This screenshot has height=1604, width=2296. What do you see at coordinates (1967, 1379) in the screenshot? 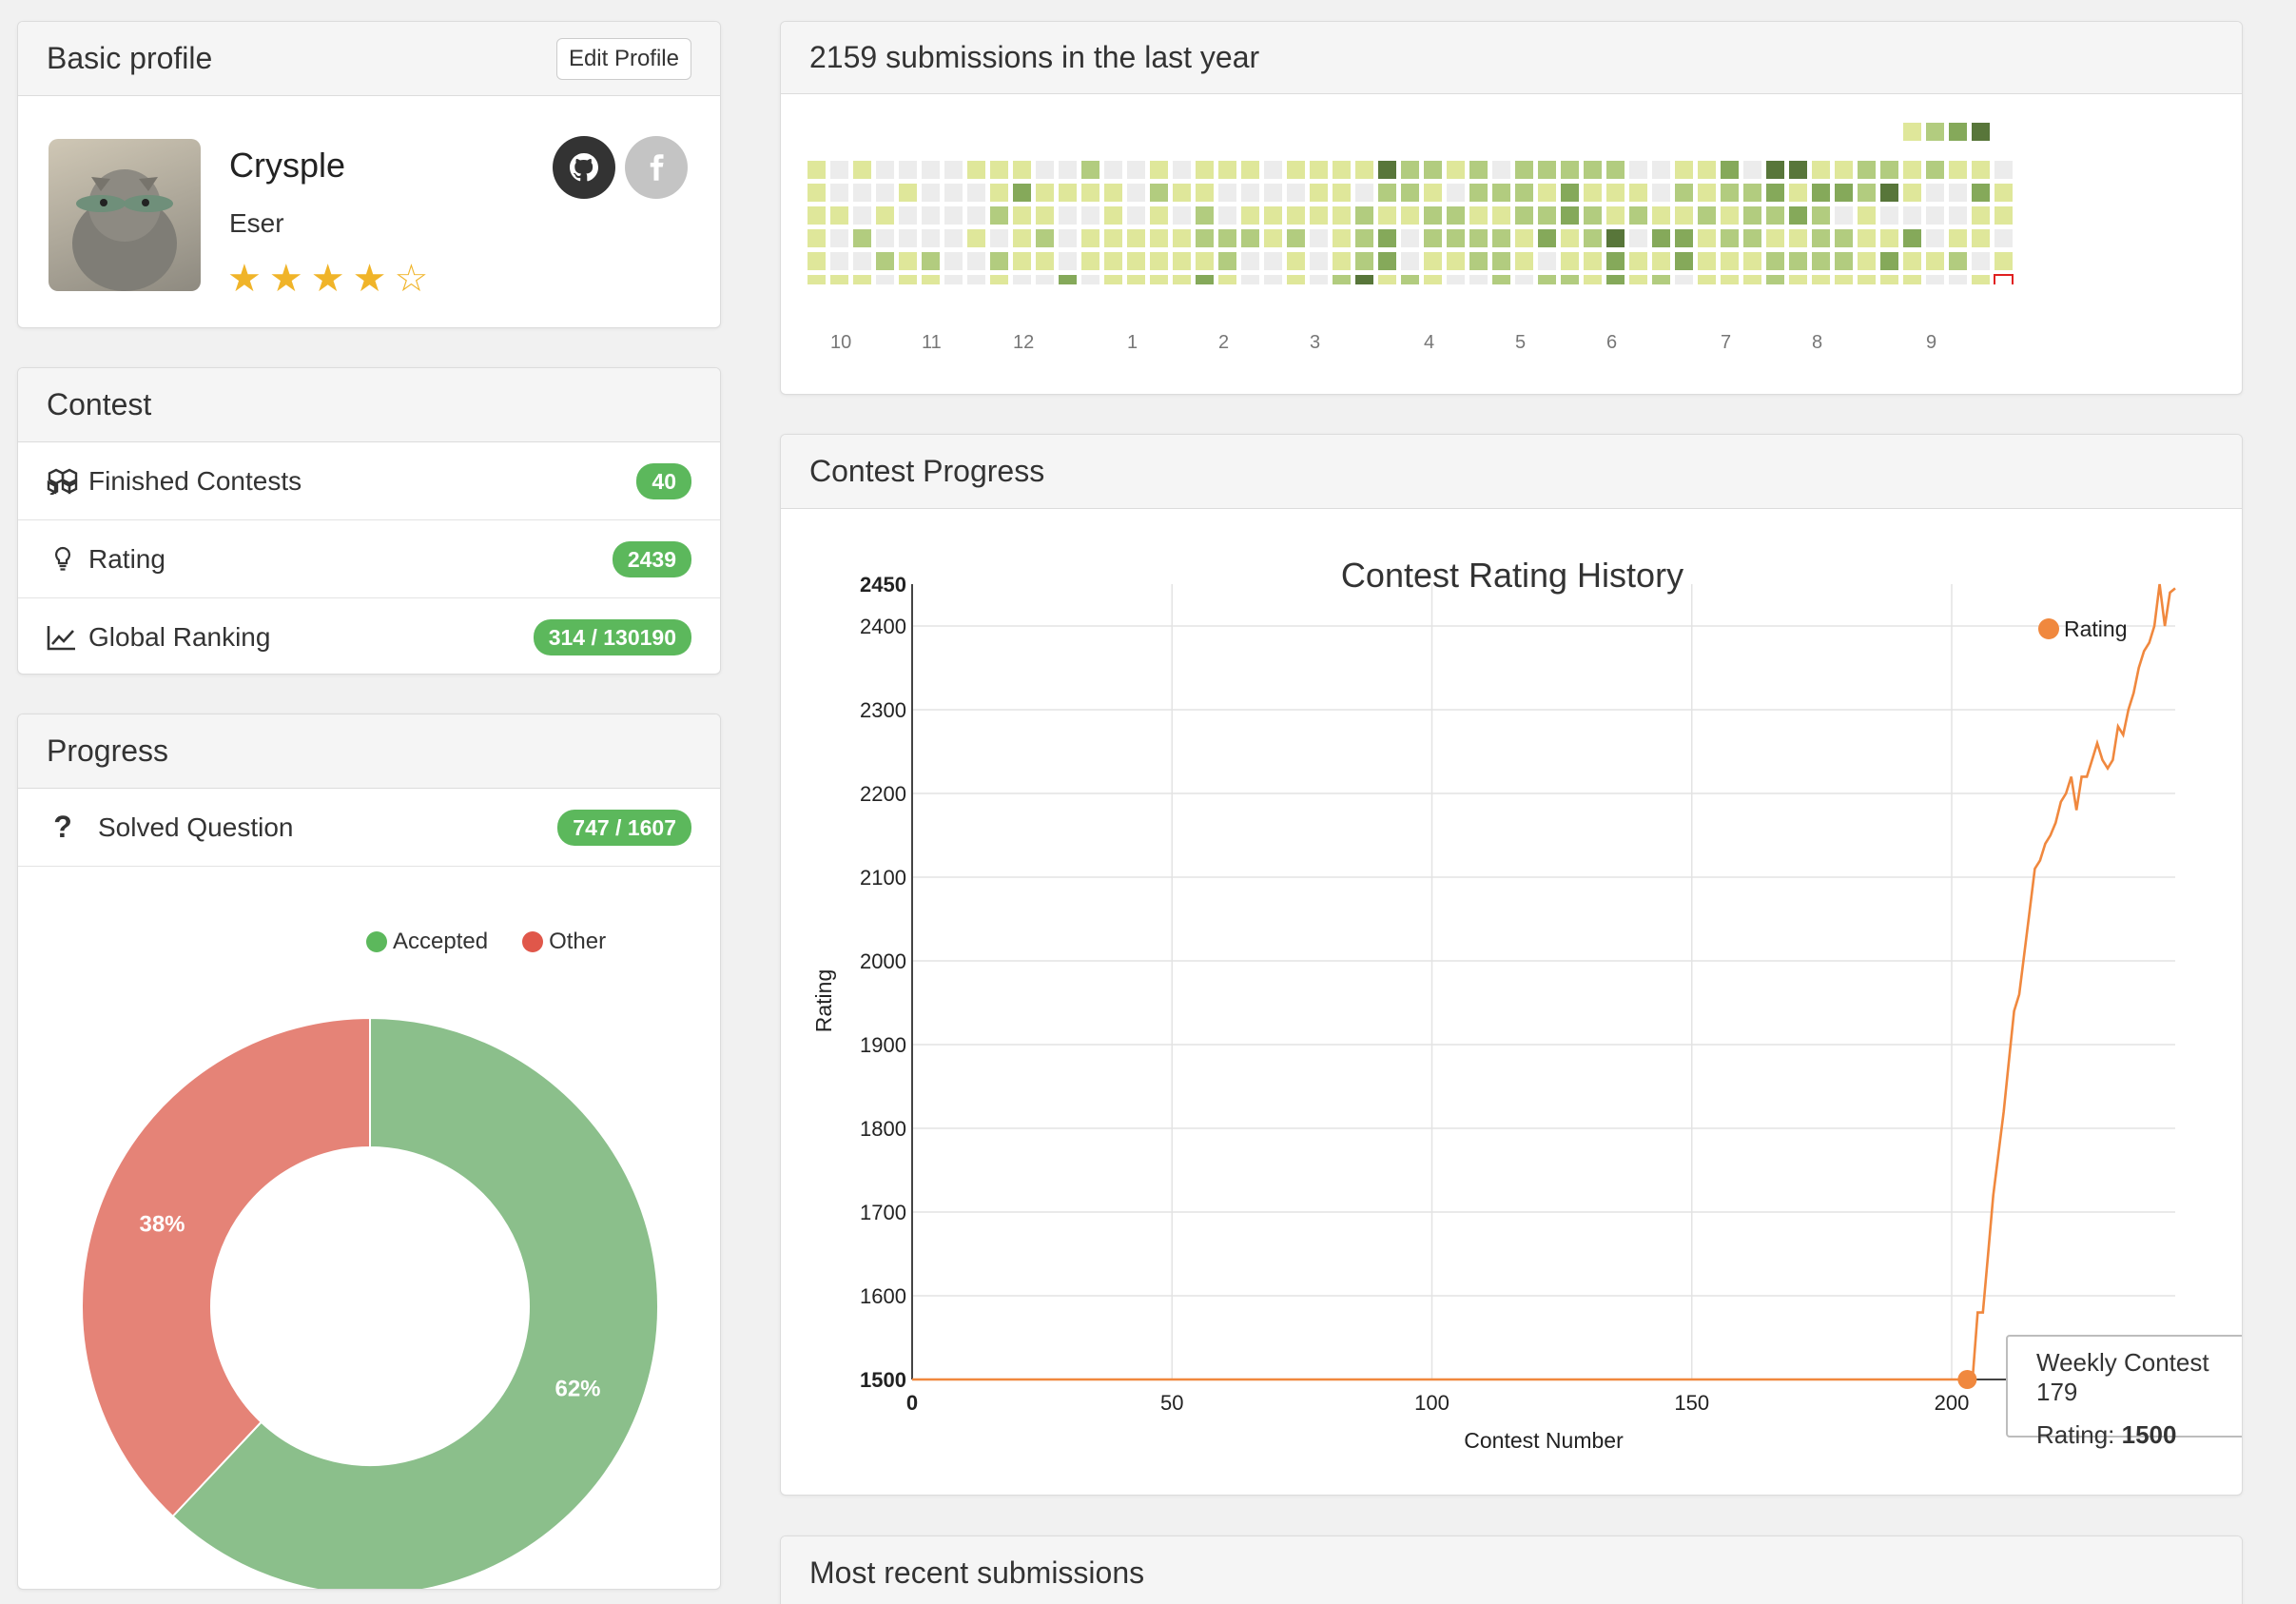
I see `hover-point` at bounding box center [1967, 1379].